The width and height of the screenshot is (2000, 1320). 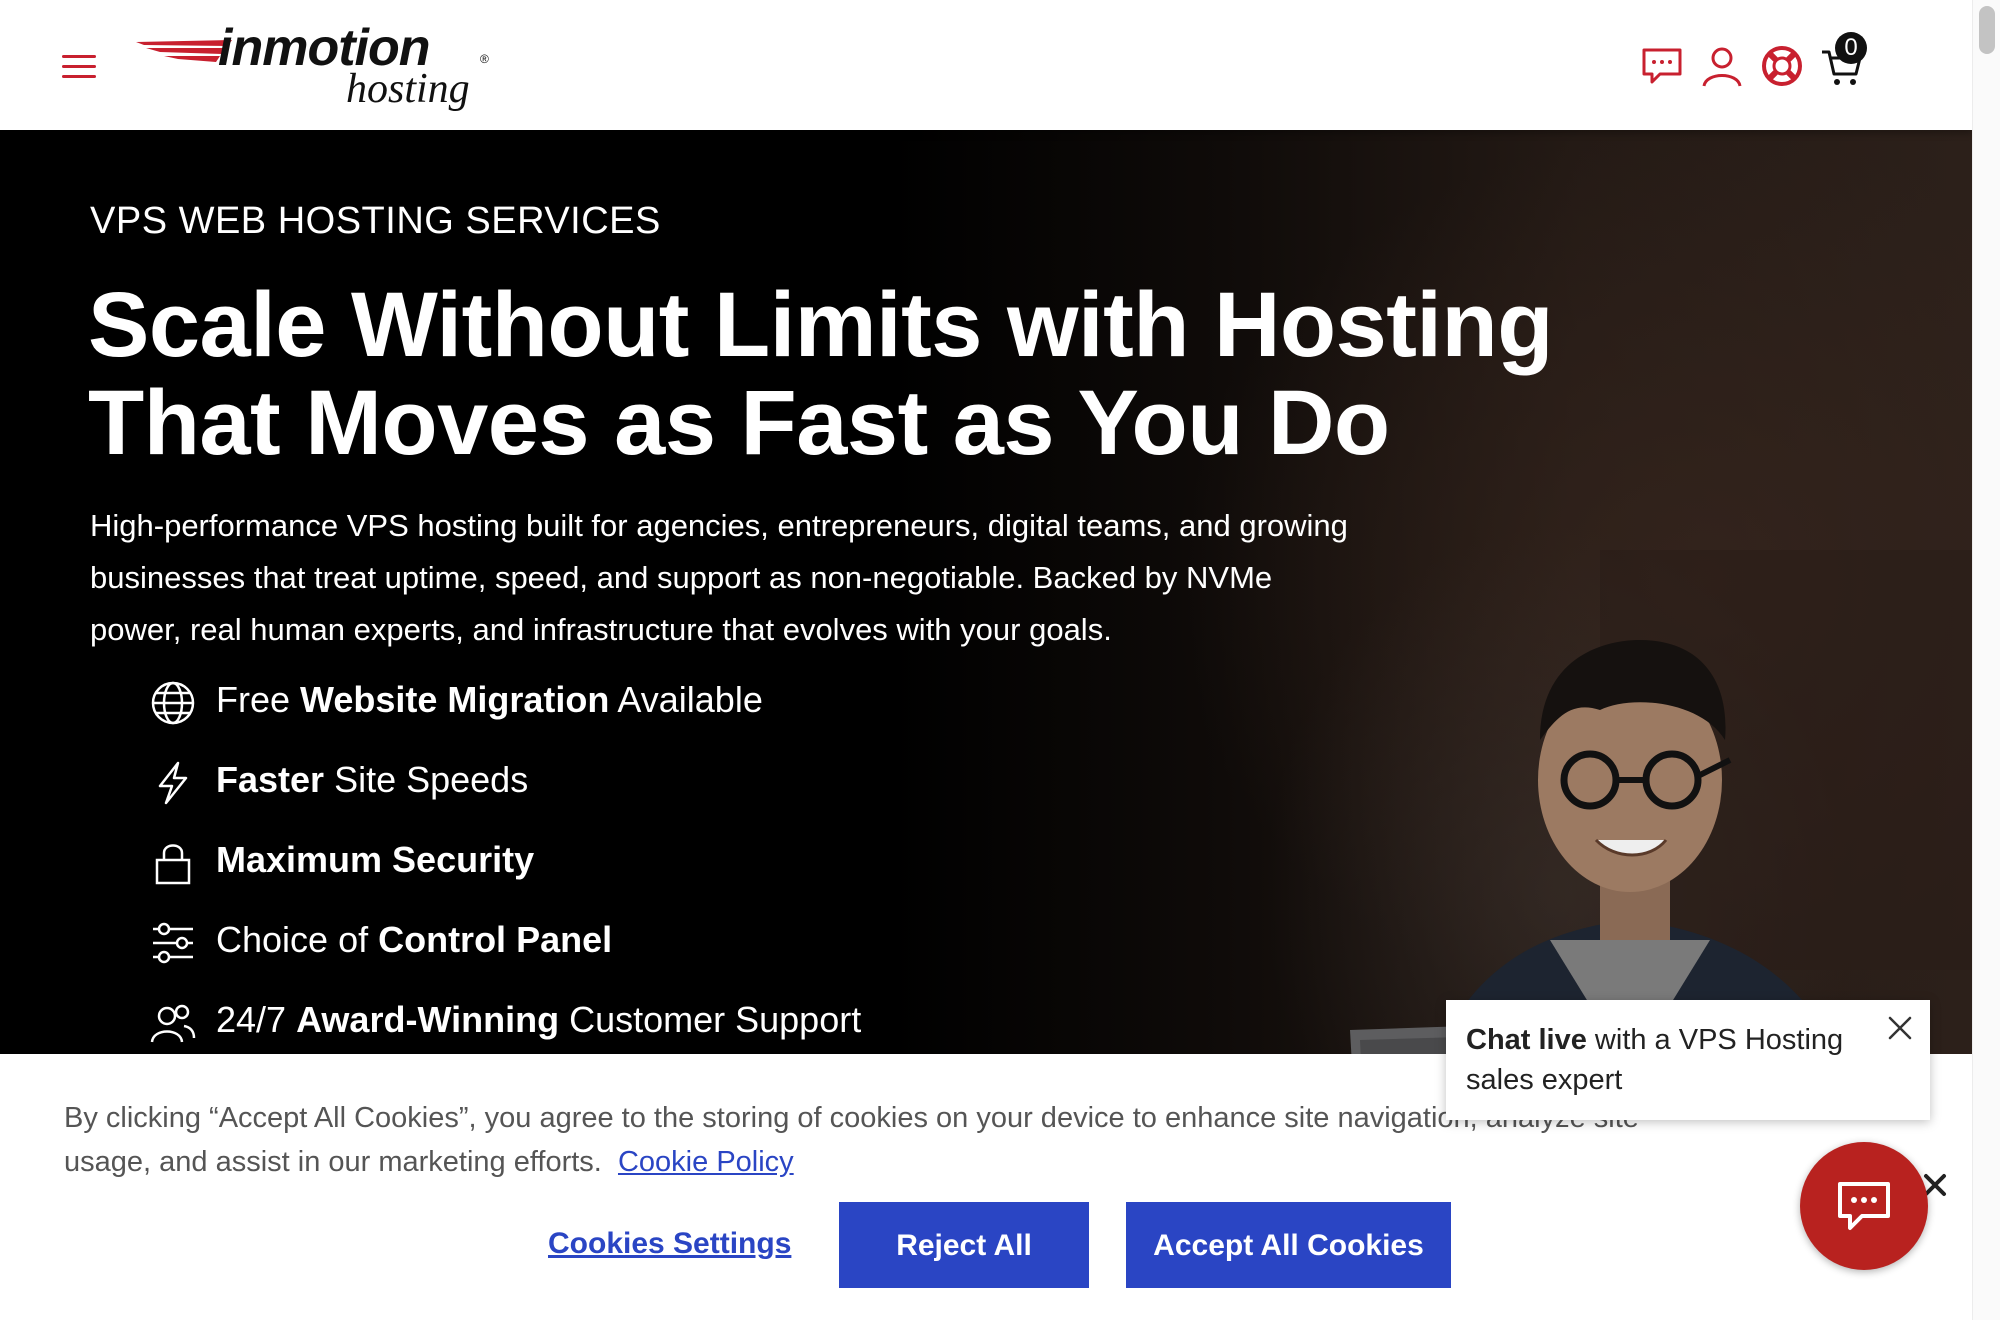 I want to click on accept-all-cookies-button: Accept All Cookies, so click(x=1288, y=1245).